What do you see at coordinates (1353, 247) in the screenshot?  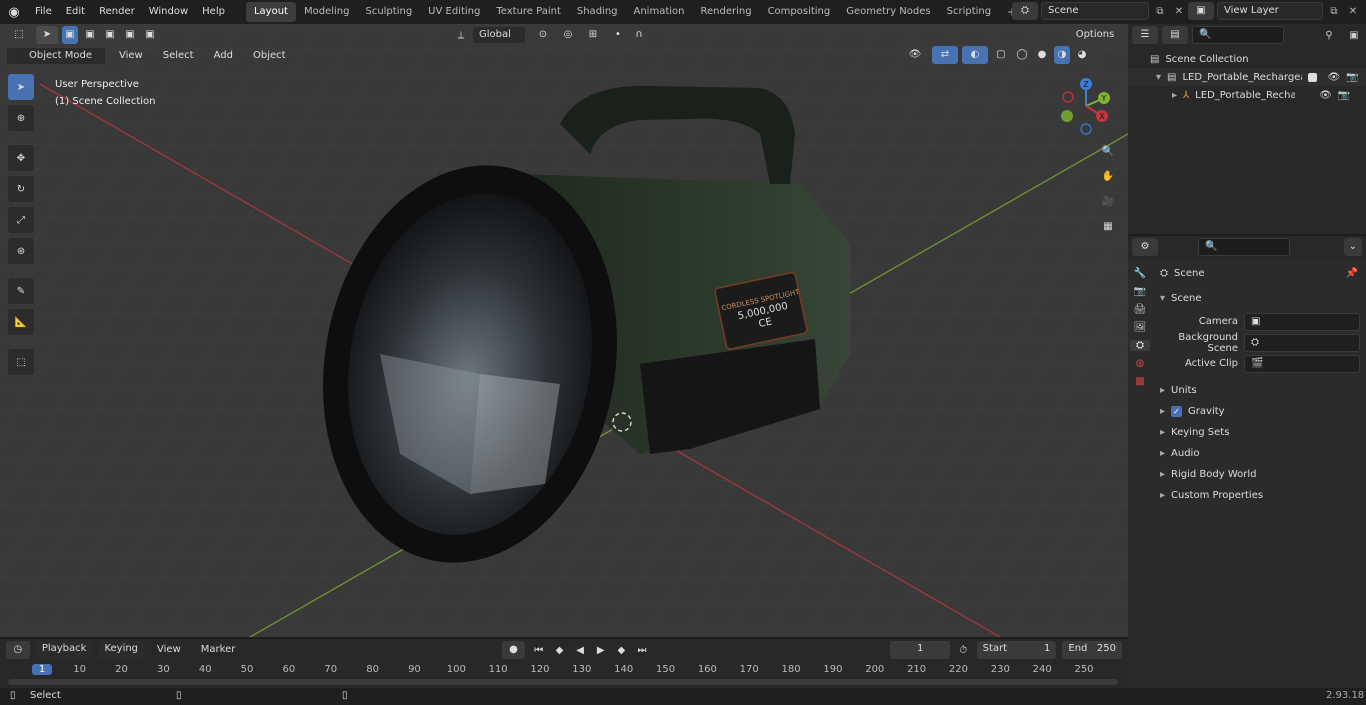 I see `properties-options-icon: ⌄` at bounding box center [1353, 247].